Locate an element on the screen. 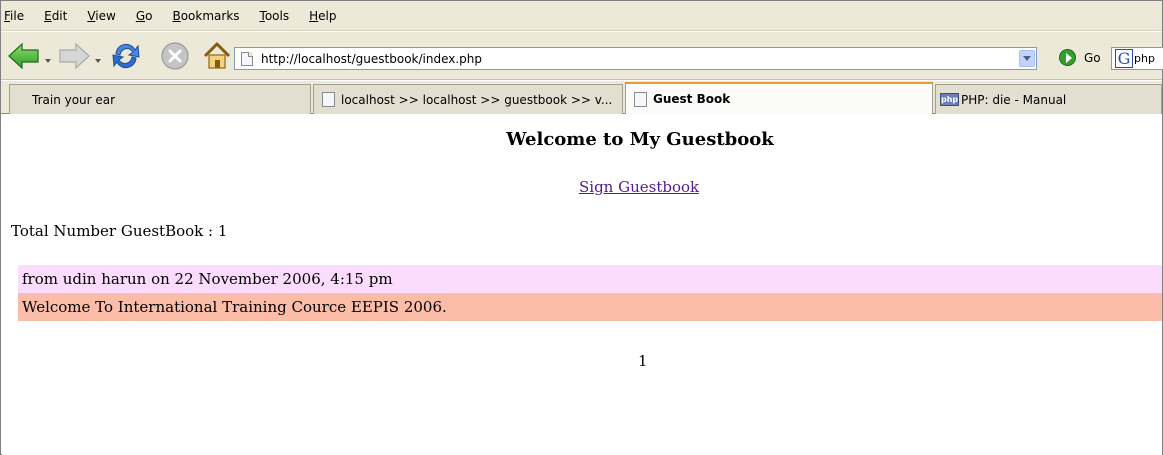  menu-help: Help is located at coordinates (322, 16).